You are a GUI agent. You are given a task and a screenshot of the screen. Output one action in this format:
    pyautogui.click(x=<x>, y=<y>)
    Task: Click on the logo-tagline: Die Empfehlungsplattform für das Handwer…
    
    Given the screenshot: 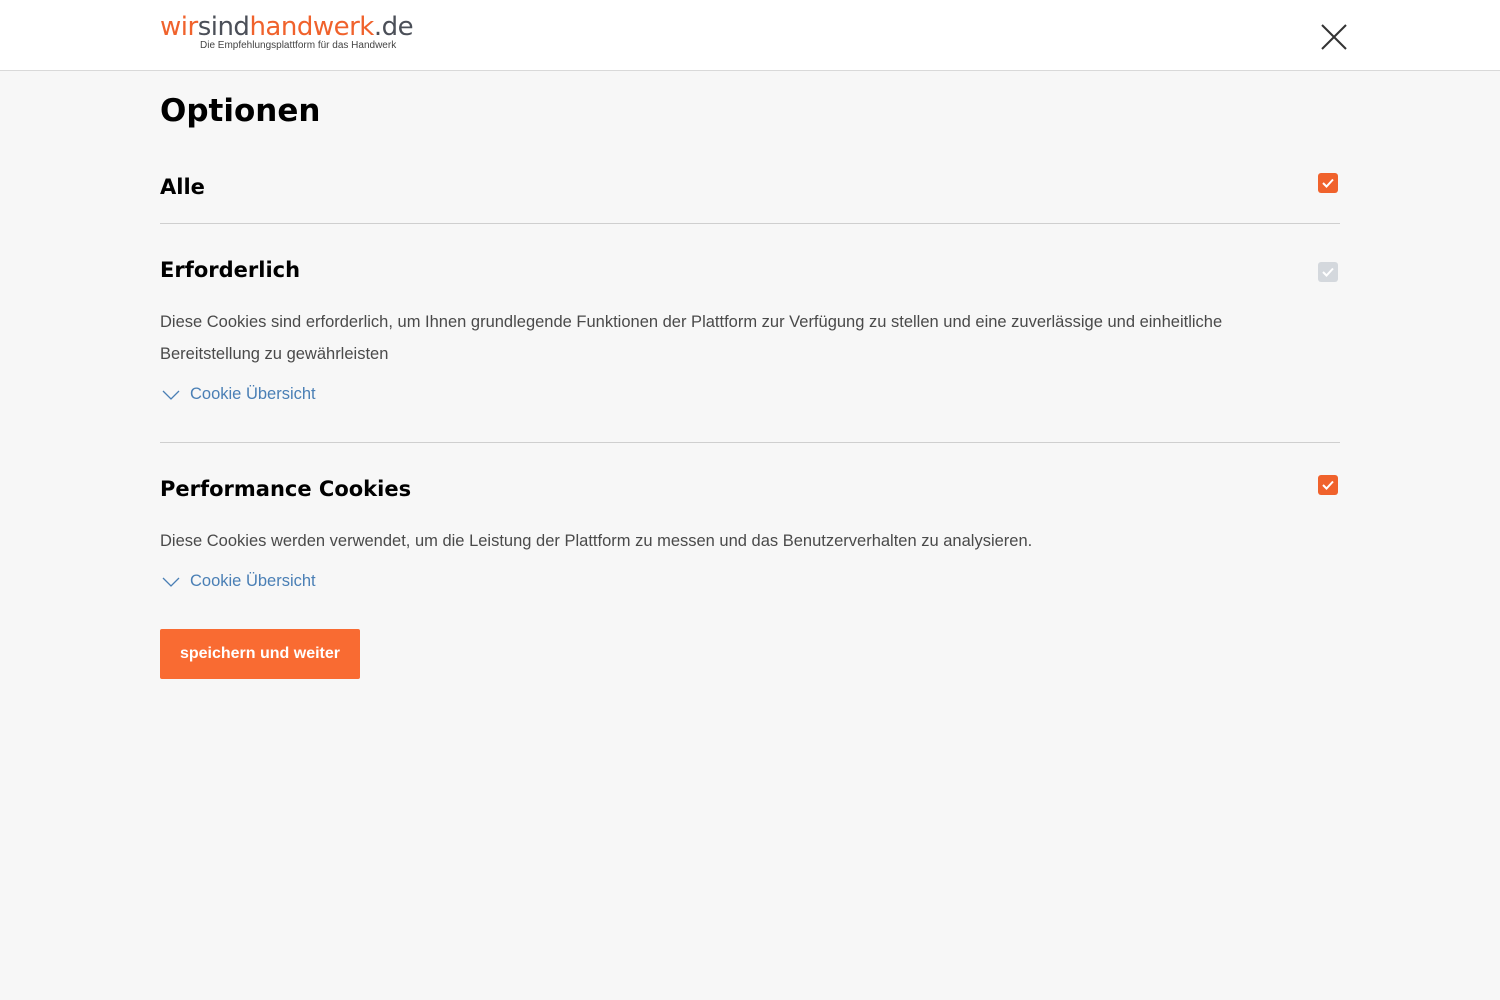 What is the action you would take?
    pyautogui.click(x=298, y=45)
    